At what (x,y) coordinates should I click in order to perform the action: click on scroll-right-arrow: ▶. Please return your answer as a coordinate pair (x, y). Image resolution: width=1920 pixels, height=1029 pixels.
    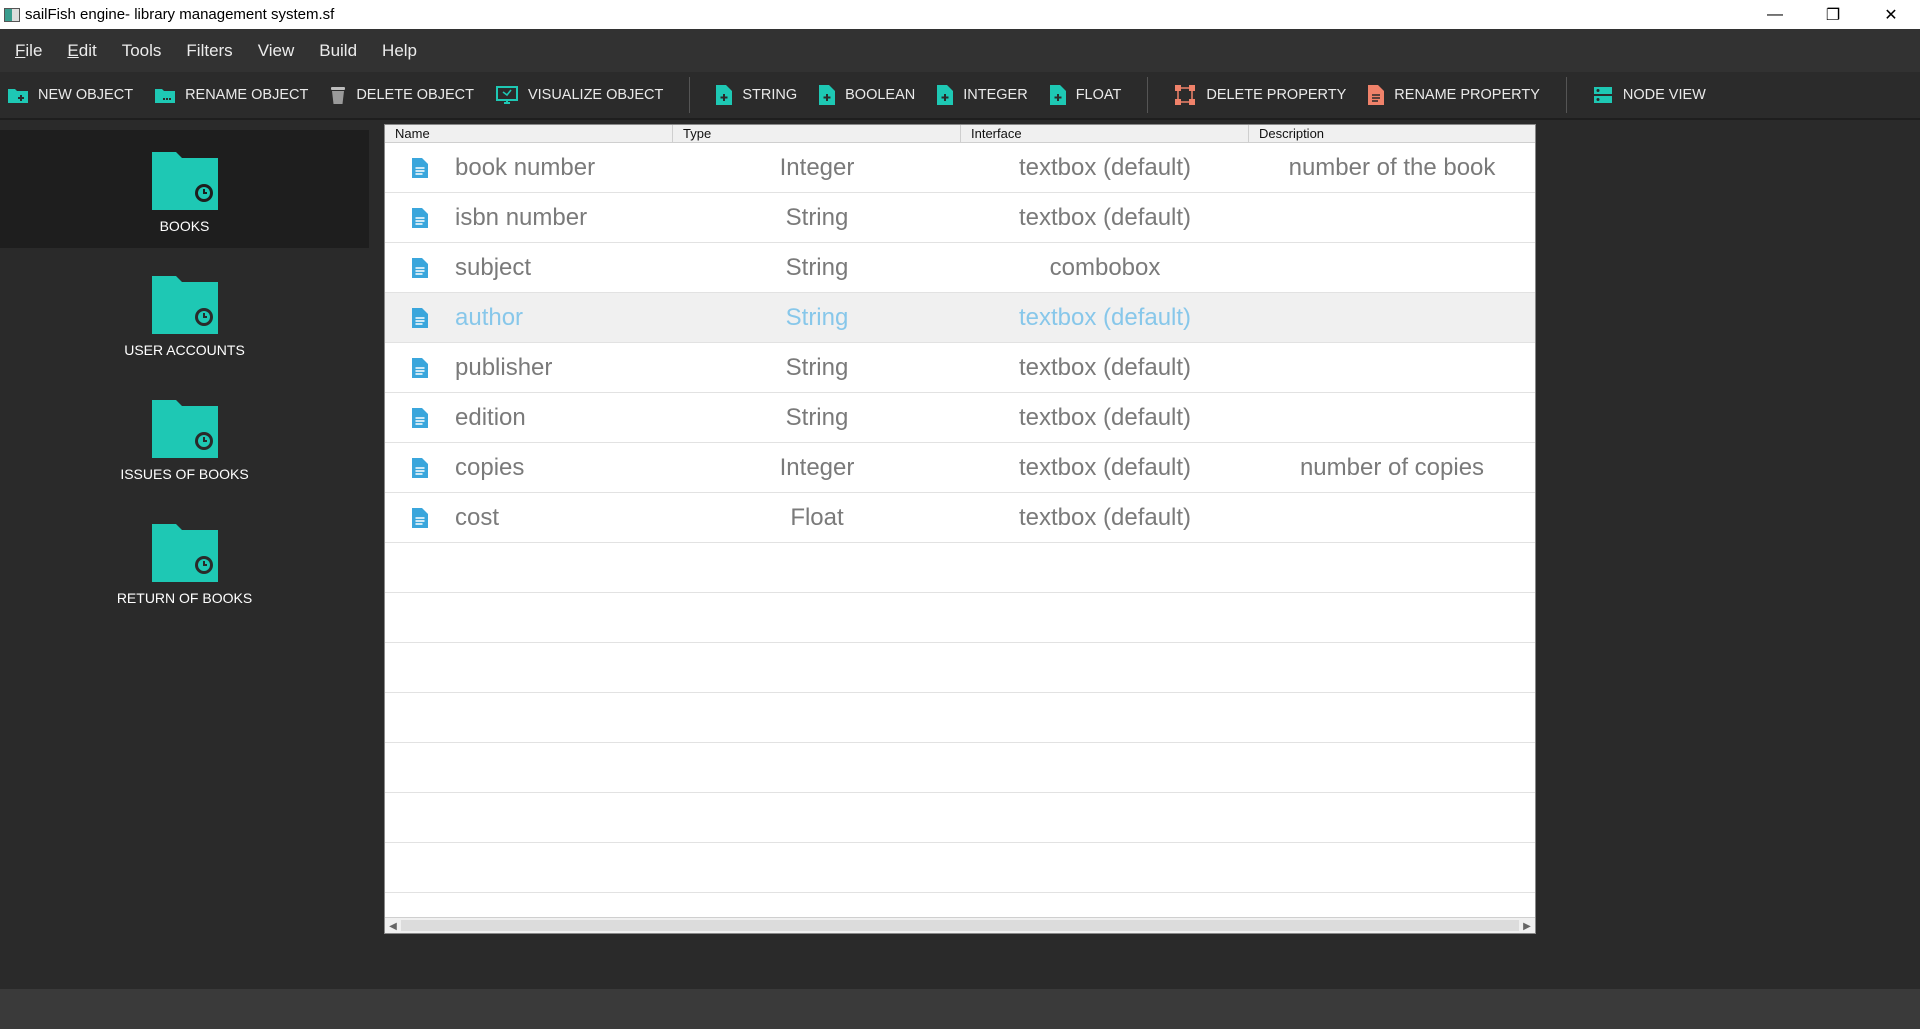
    Looking at the image, I should click on (1527, 926).